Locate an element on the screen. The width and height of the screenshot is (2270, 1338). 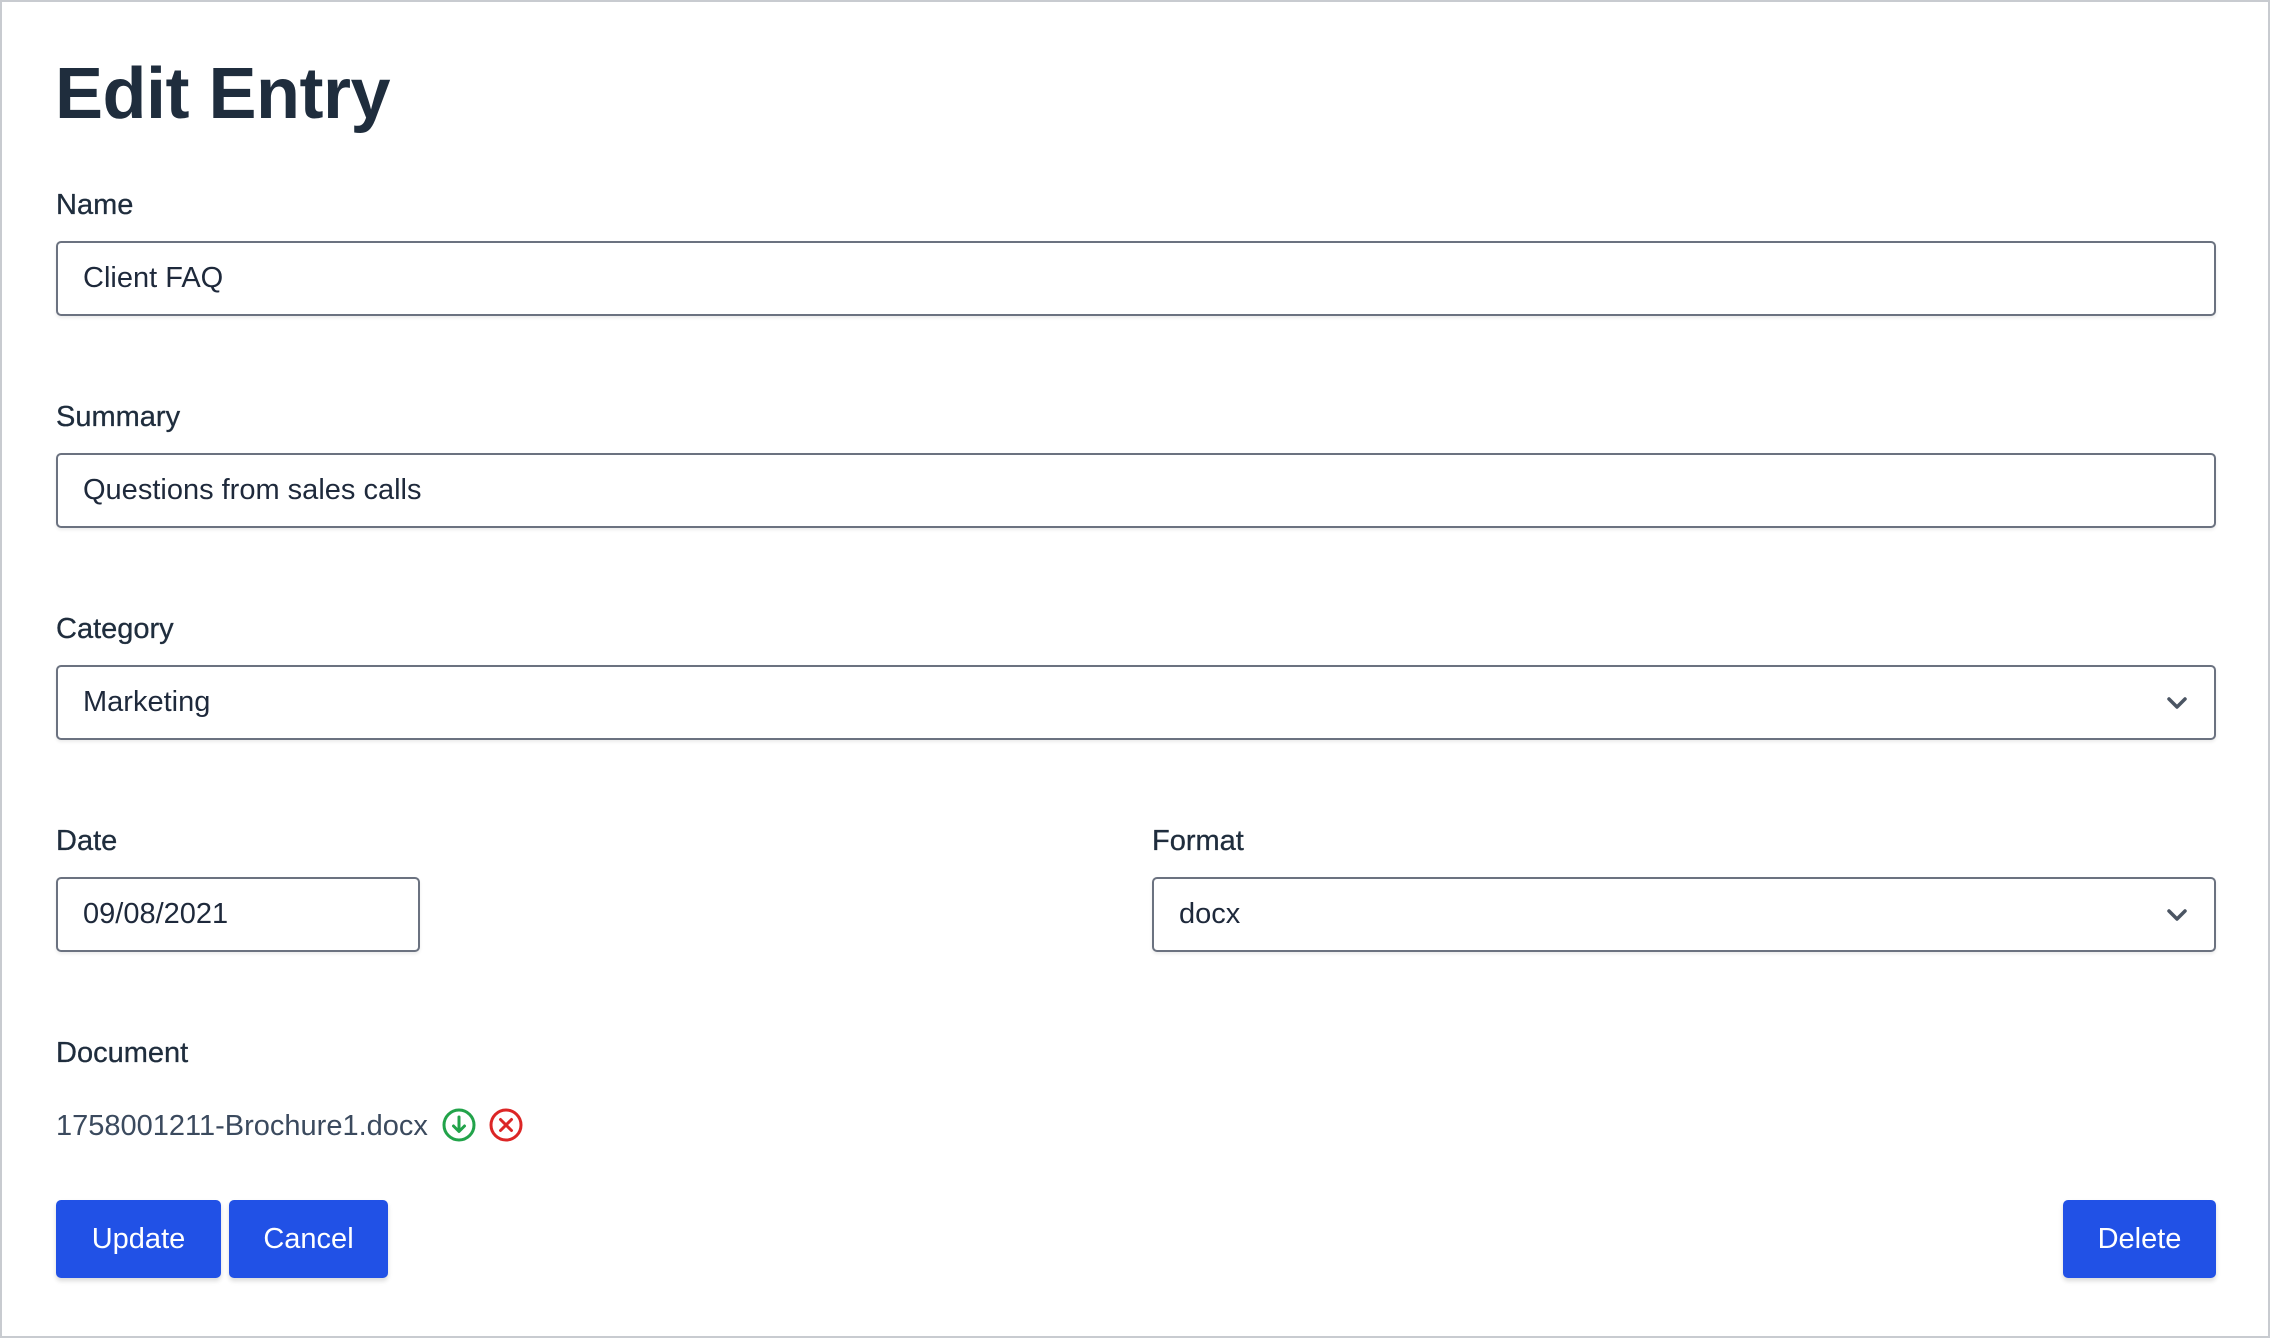
name-label: Name is located at coordinates (95, 205).